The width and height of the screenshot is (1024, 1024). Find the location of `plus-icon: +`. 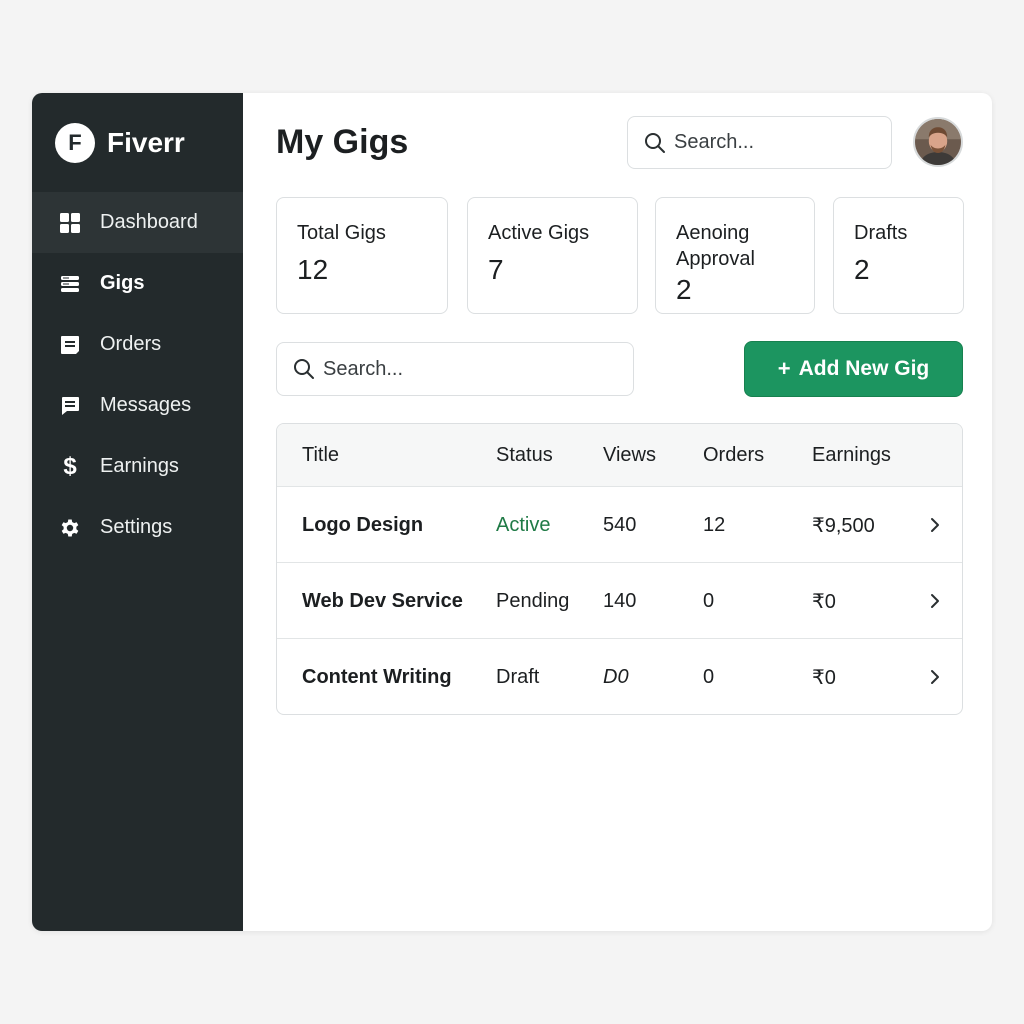

plus-icon: + is located at coordinates (784, 368).